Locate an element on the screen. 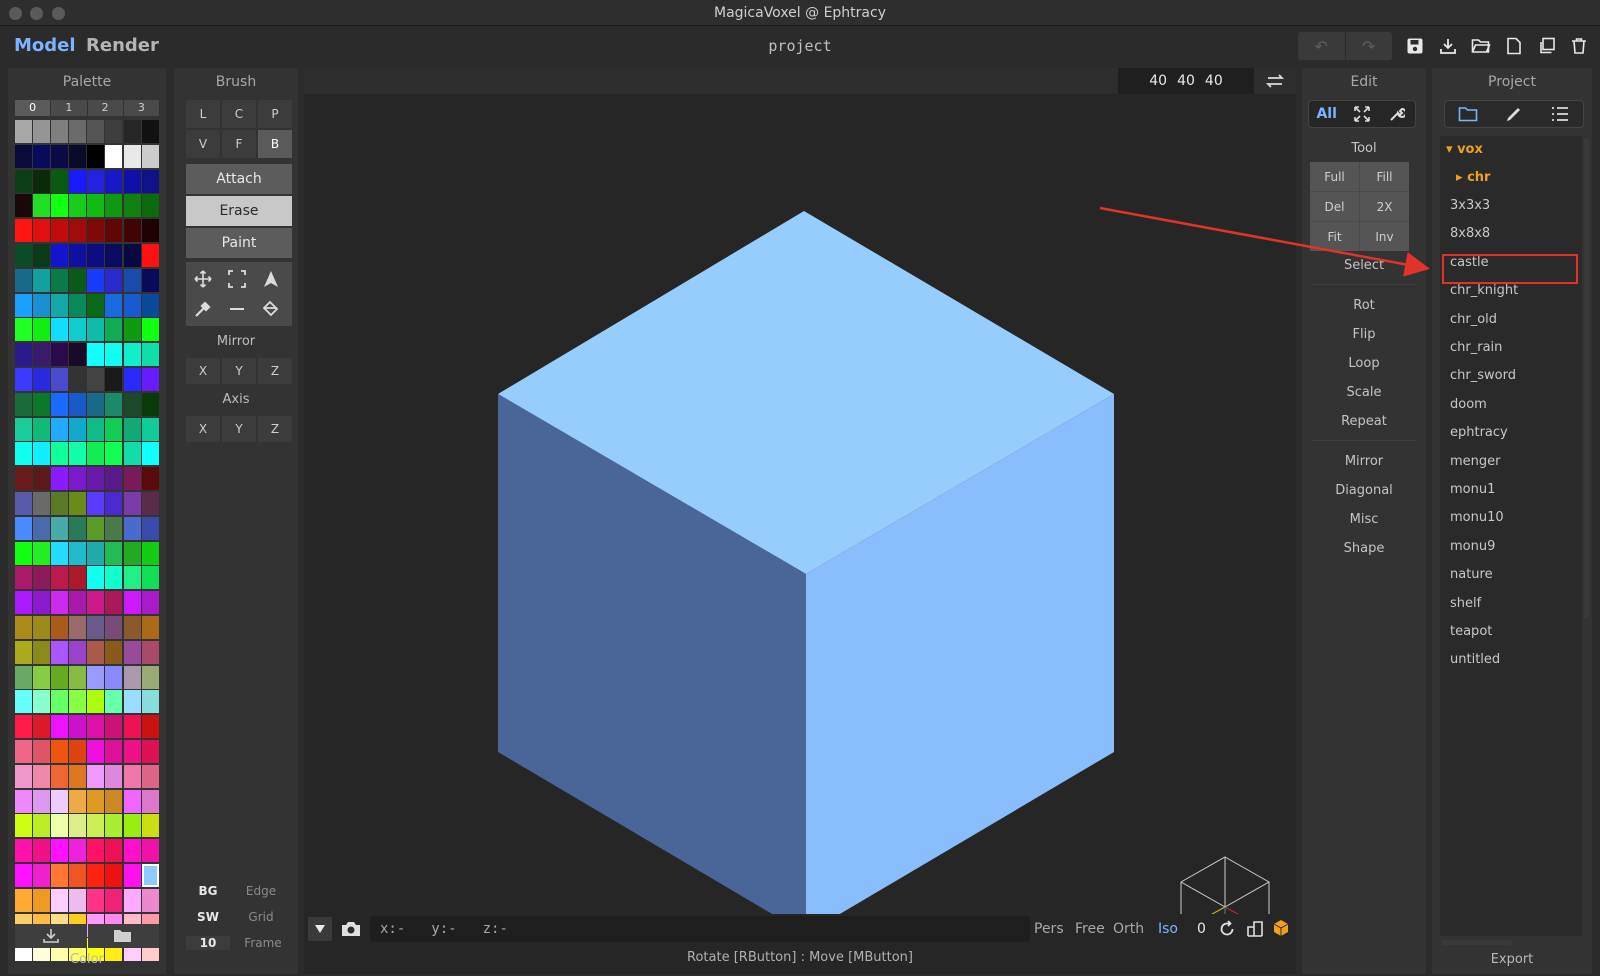 The image size is (1600, 976). tool-fill-button: Fill is located at coordinates (1384, 176).